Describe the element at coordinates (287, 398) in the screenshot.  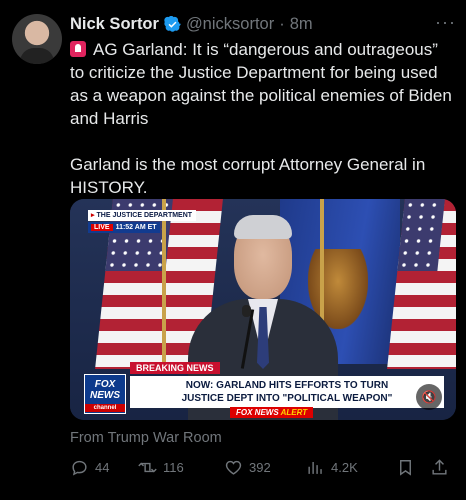
I see `headline-line2: JUSTICE DEPT INTO "POLITICAL WEAPON"` at that location.